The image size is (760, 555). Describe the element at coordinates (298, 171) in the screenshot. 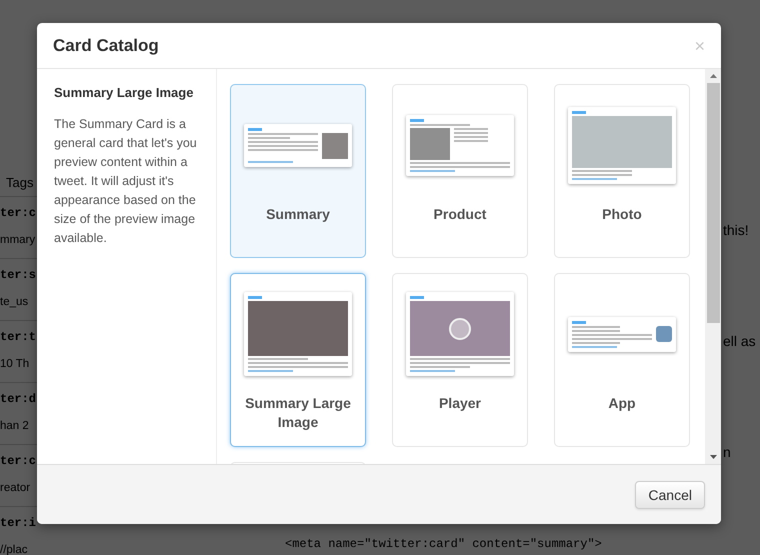

I see `card-option: Summary` at that location.